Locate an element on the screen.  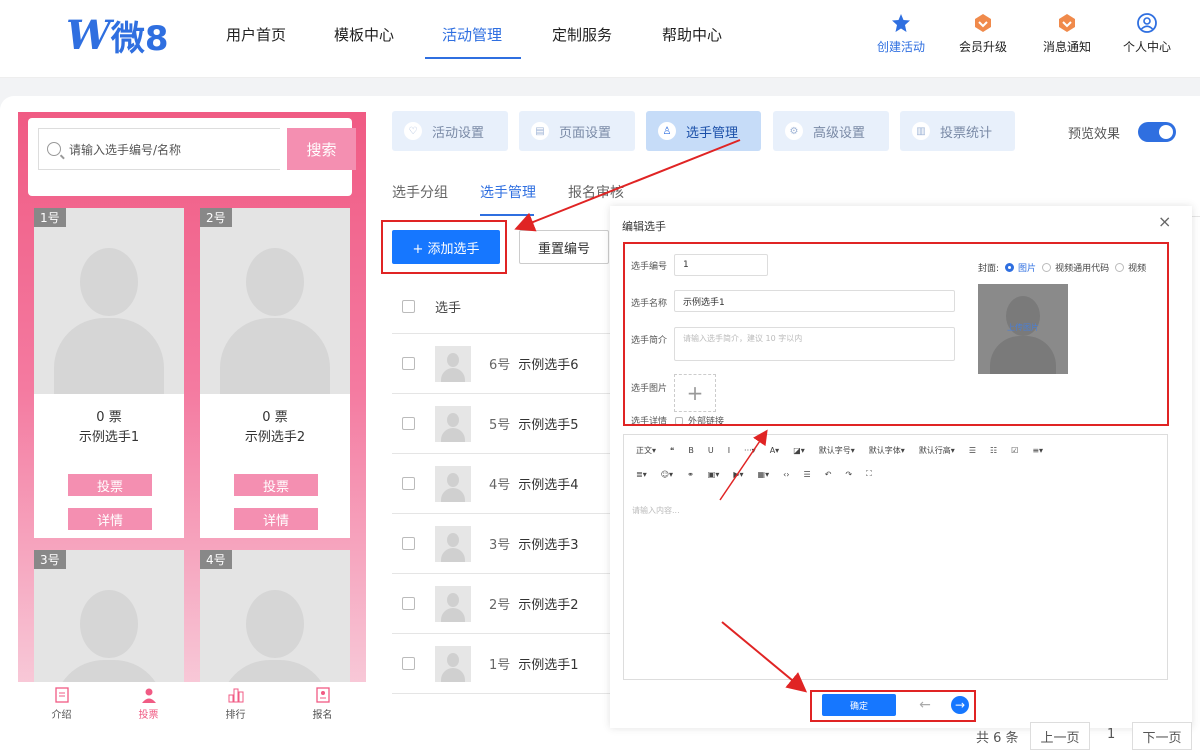
table-row: 2号 示例选手2 is located at coordinates (501, 604).